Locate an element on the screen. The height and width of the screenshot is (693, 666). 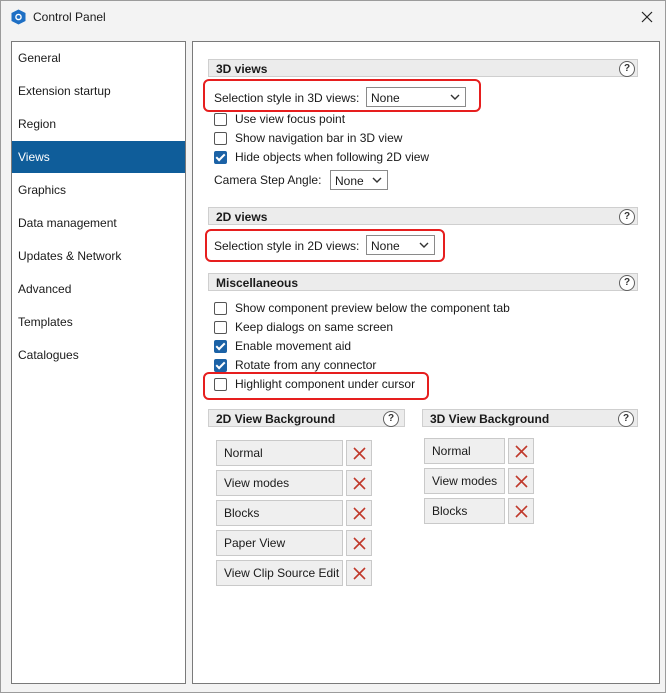
close-button is located at coordinates (647, 17).